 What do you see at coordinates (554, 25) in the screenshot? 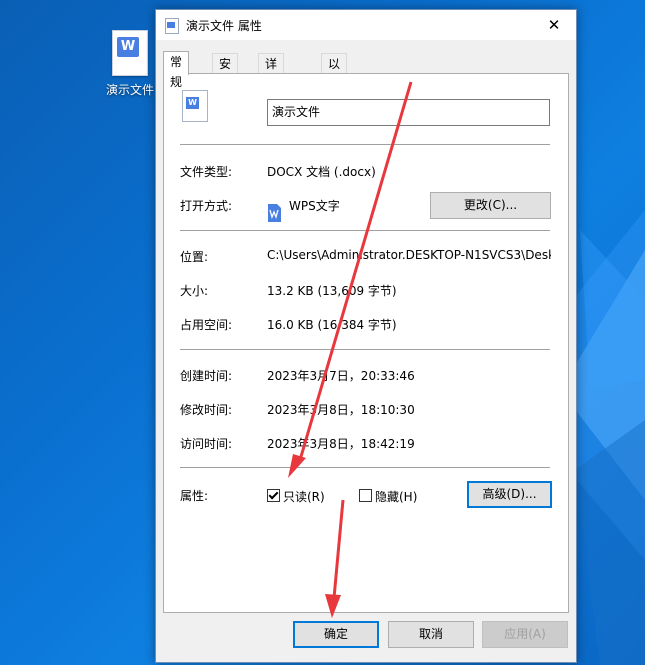
I see `close-button: ✕` at bounding box center [554, 25].